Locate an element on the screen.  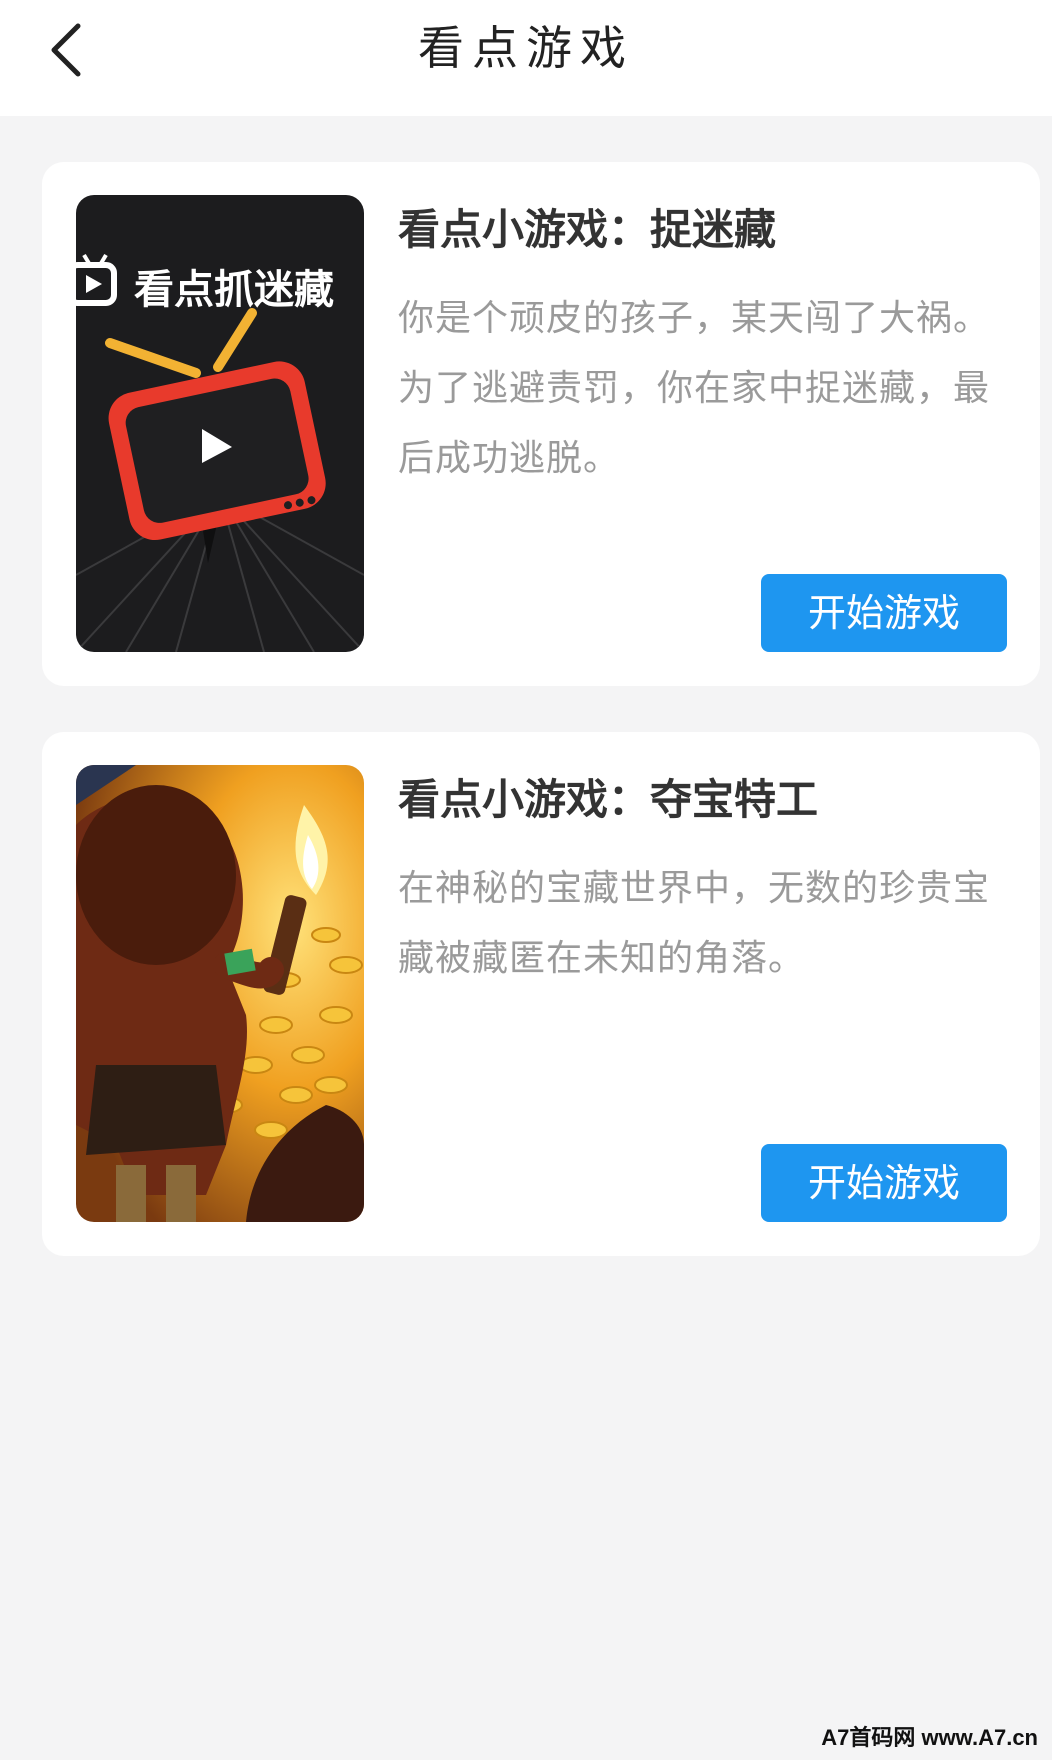
game-thumbnail-treasure-agent is located at coordinates (220, 993).